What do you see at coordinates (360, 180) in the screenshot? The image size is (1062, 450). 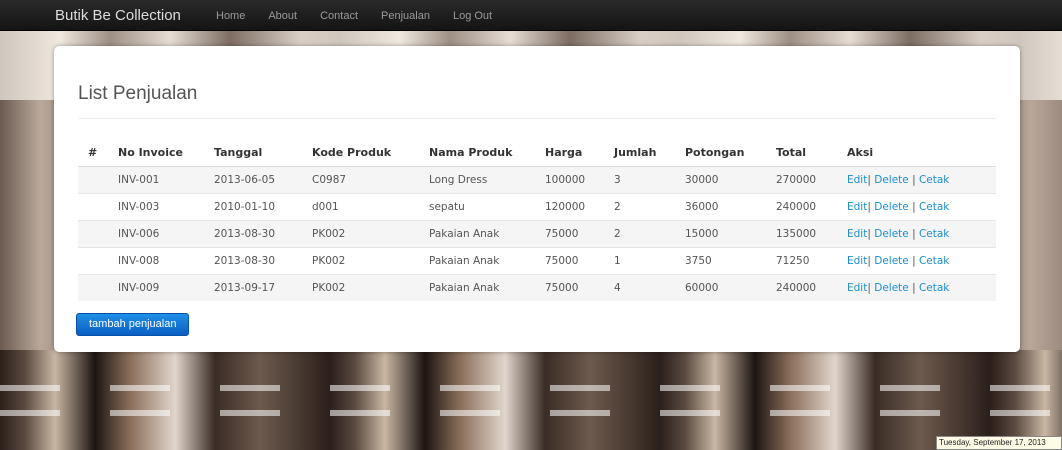 I see `cell-product-code: C0987` at bounding box center [360, 180].